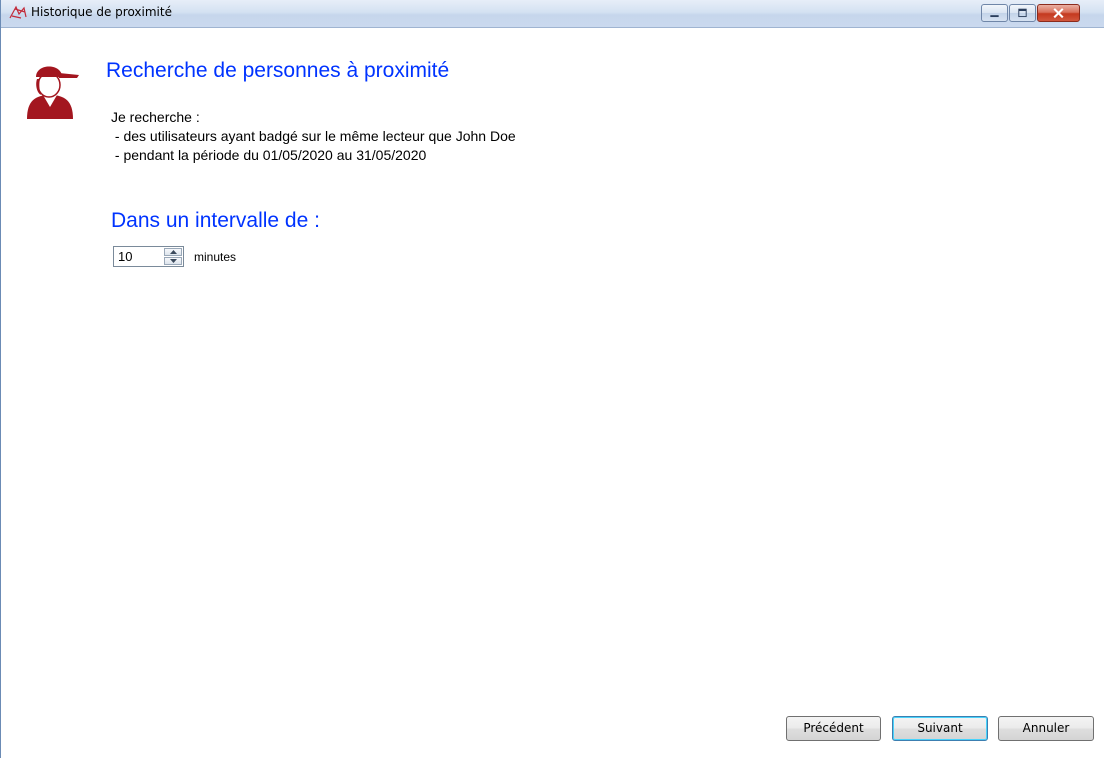 The height and width of the screenshot is (758, 1104). I want to click on maximize-button, so click(1022, 13).